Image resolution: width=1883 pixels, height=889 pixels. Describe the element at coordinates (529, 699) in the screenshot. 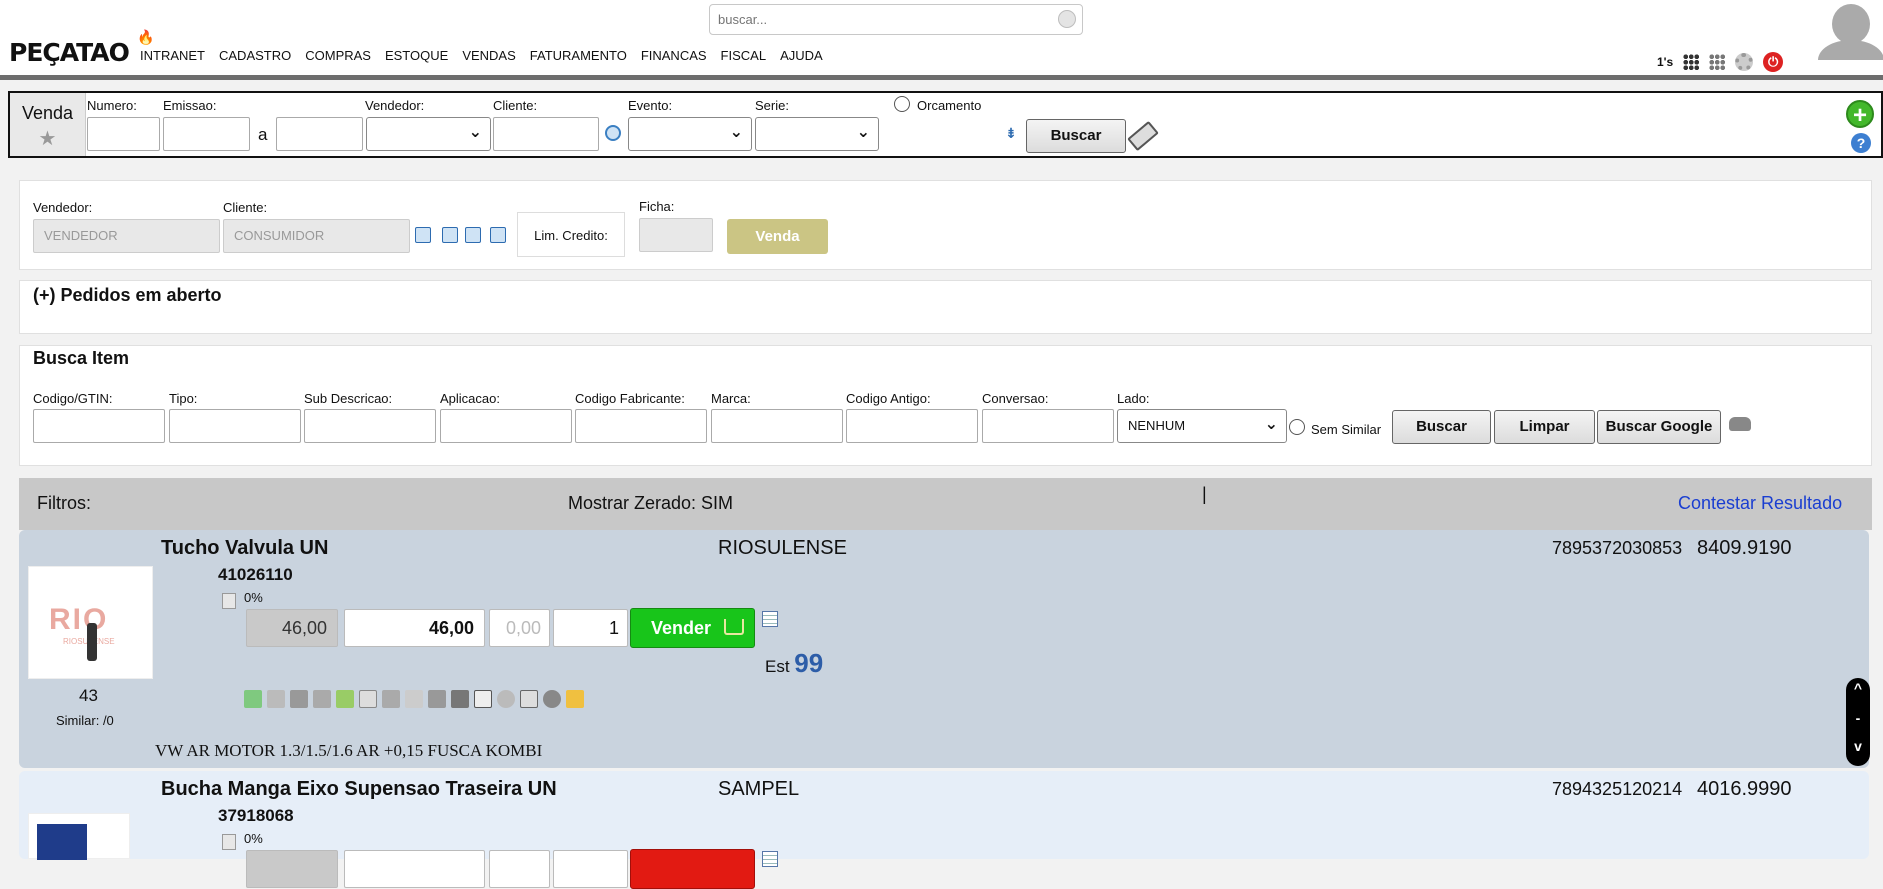

I see `list-icon` at that location.